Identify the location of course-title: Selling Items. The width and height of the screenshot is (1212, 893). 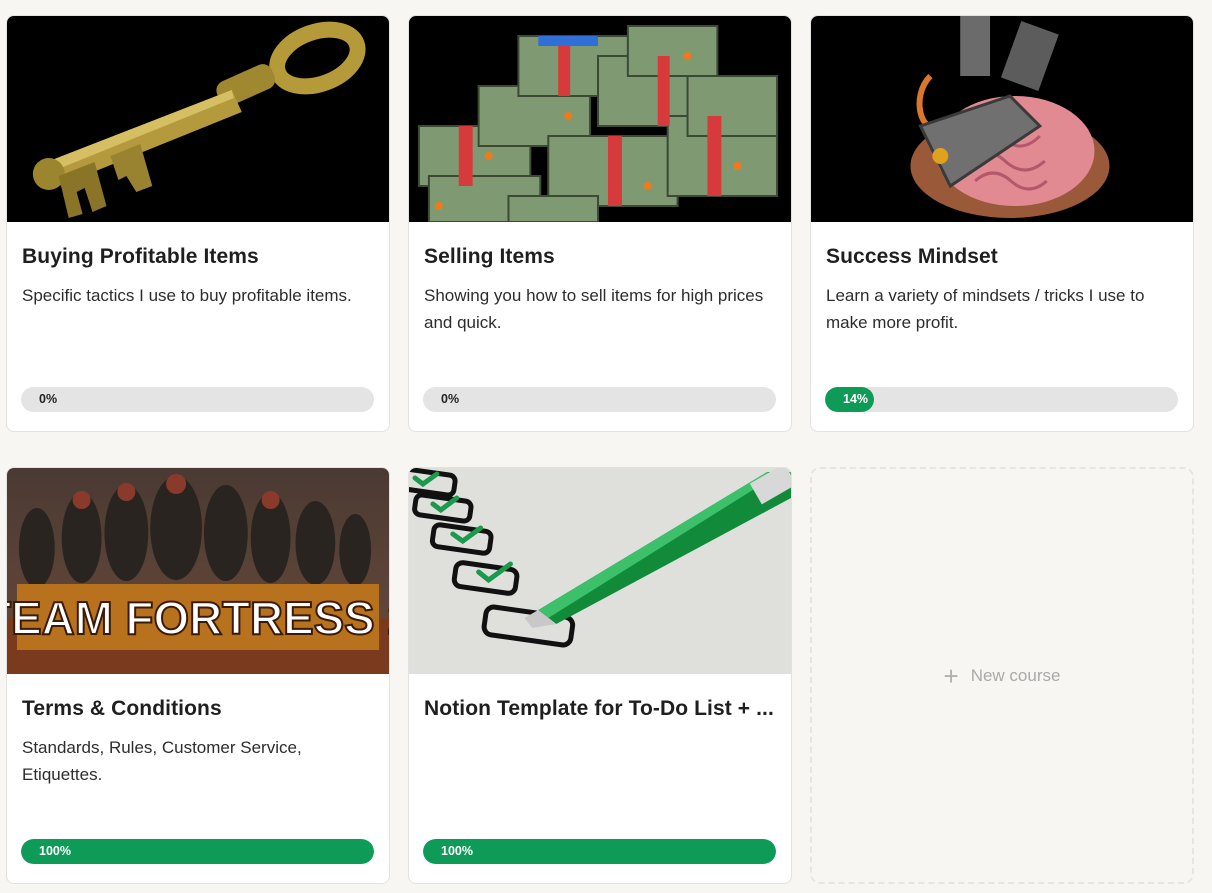
(489, 256).